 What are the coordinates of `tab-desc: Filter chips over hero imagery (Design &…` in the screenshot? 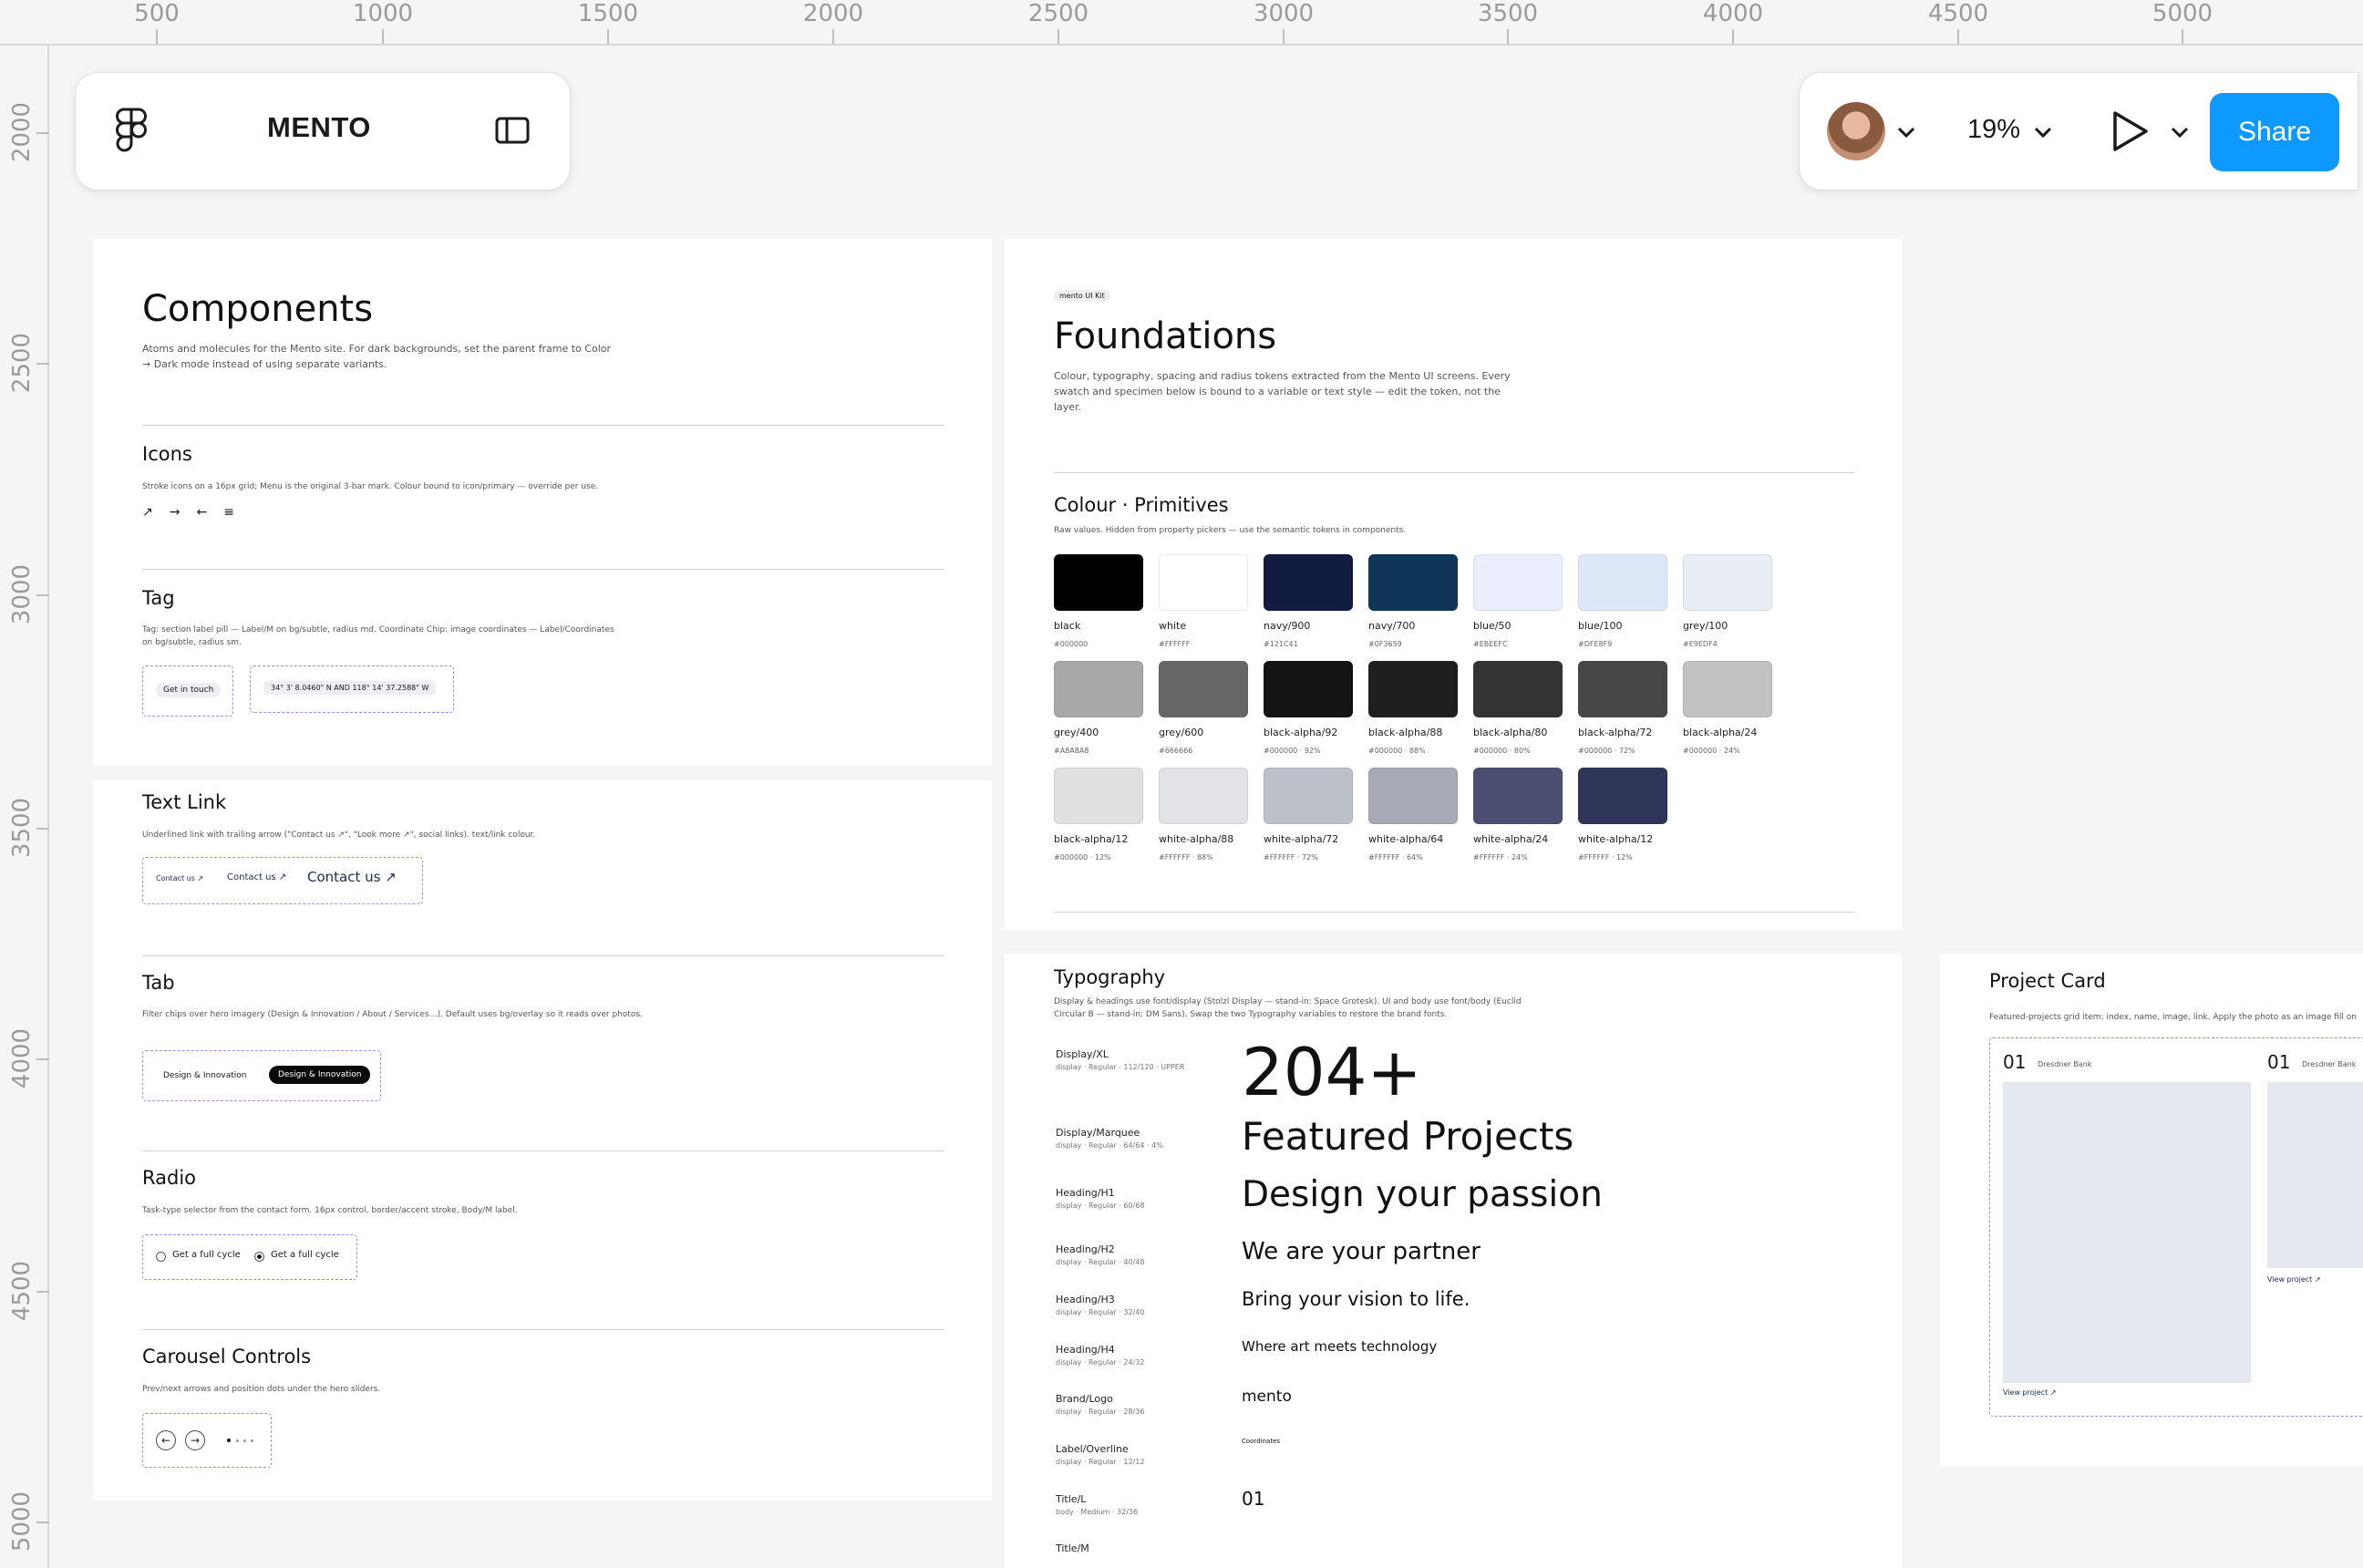 It's located at (392, 1014).